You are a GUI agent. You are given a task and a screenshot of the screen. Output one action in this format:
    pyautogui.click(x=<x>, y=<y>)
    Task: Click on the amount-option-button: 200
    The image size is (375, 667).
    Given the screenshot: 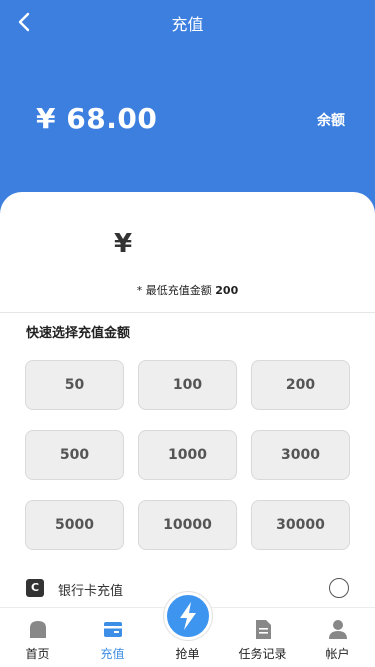 What is the action you would take?
    pyautogui.click(x=300, y=385)
    